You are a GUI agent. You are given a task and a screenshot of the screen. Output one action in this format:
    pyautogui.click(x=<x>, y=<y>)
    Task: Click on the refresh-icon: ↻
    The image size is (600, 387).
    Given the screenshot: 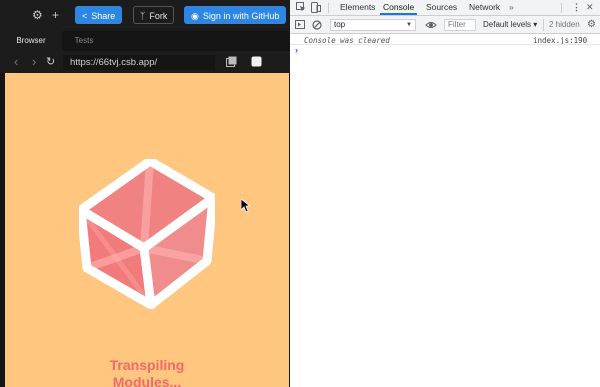 What is the action you would take?
    pyautogui.click(x=50, y=62)
    